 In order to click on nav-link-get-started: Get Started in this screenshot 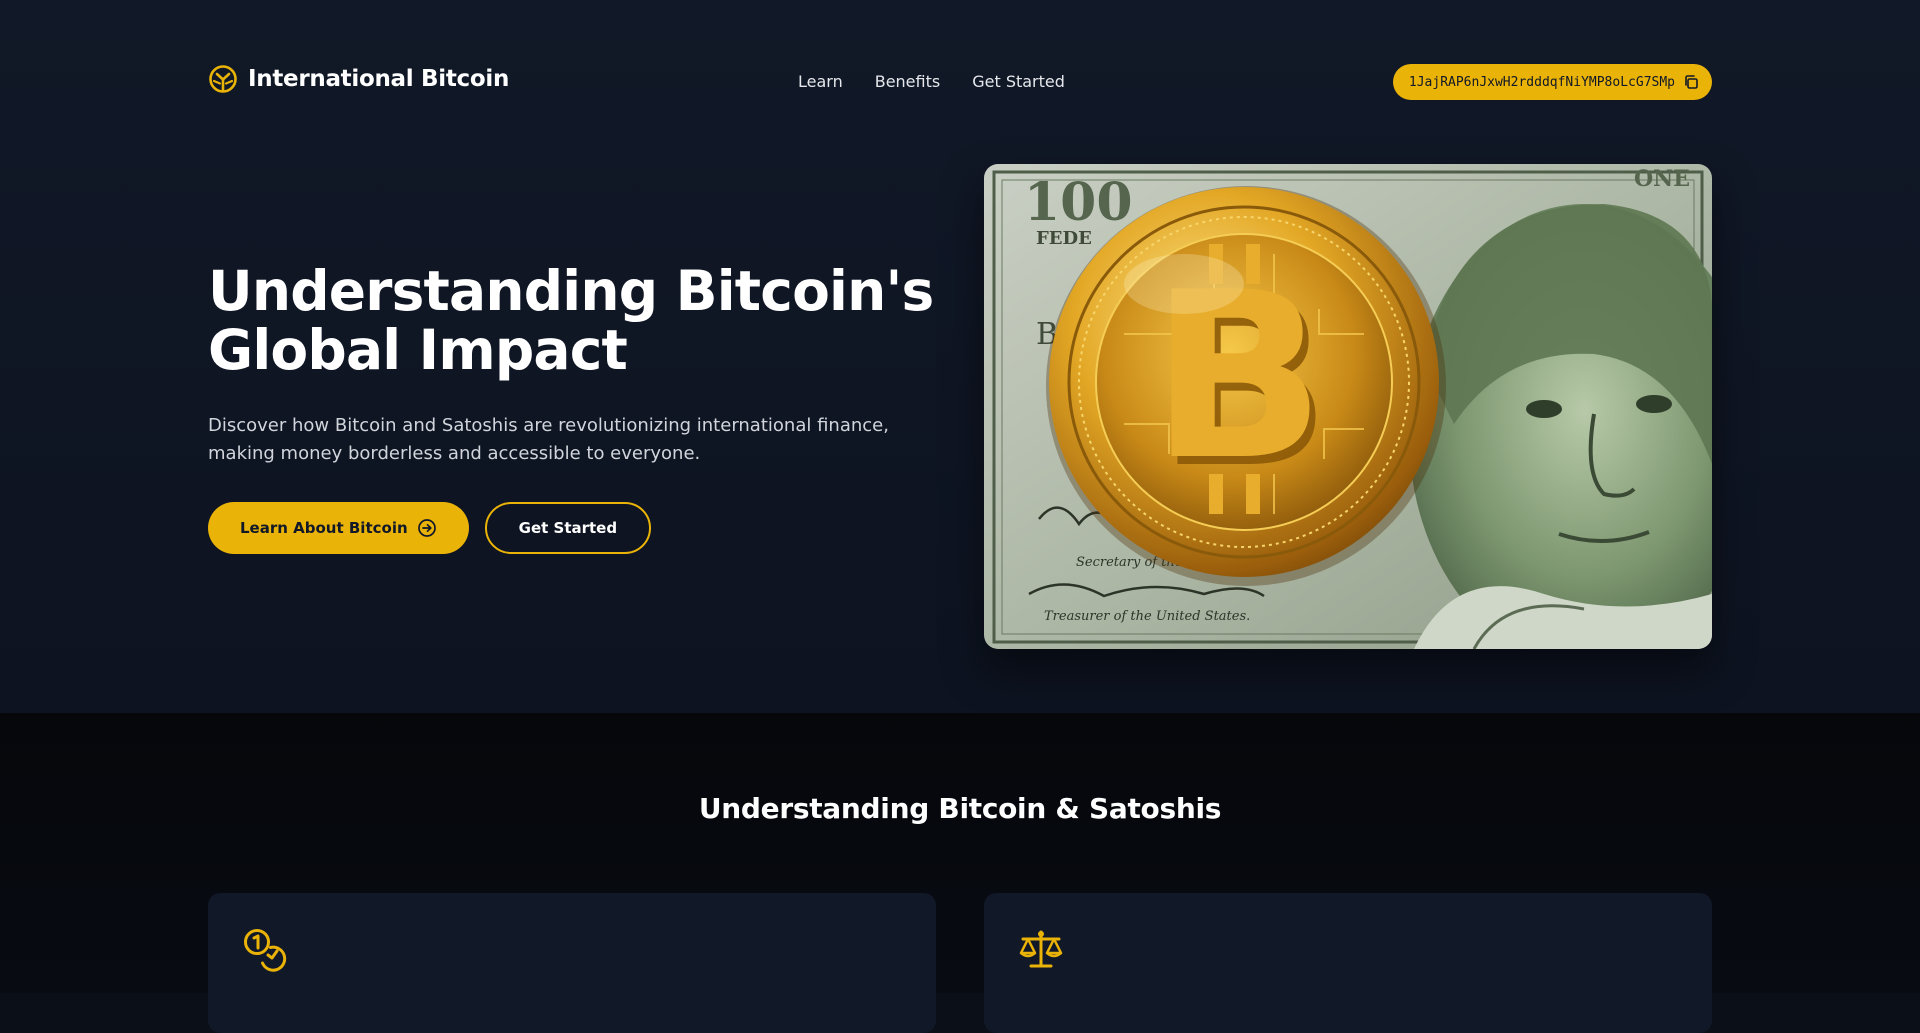, I will do `click(1018, 81)`.